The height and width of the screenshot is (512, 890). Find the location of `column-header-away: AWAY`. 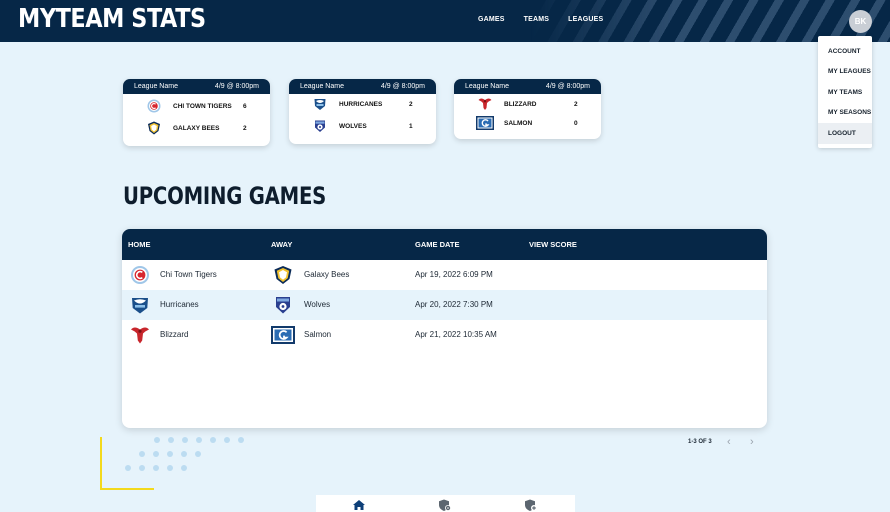

column-header-away: AWAY is located at coordinates (281, 244).